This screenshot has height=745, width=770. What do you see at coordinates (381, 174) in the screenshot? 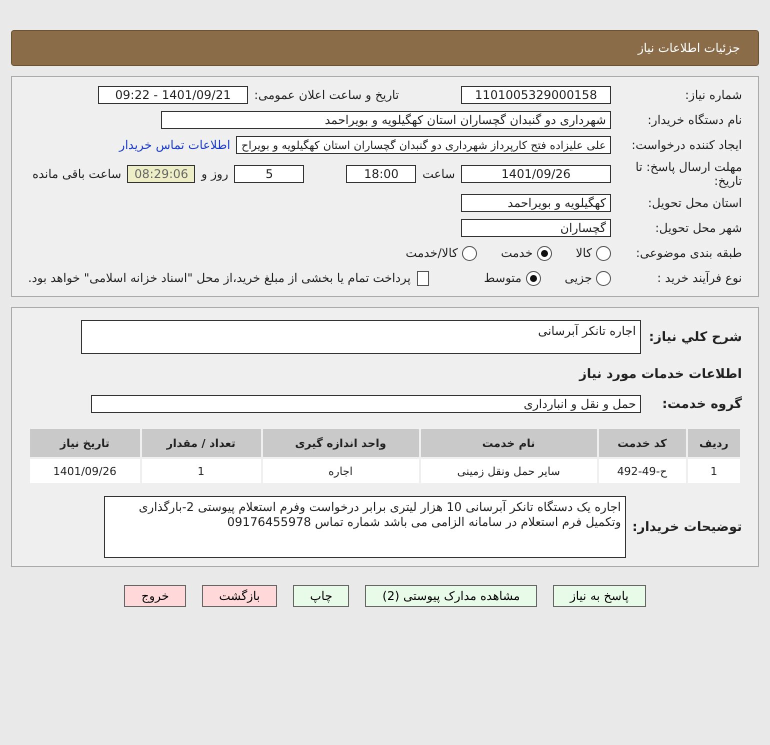
I see `deadline-time-field: 18:00` at bounding box center [381, 174].